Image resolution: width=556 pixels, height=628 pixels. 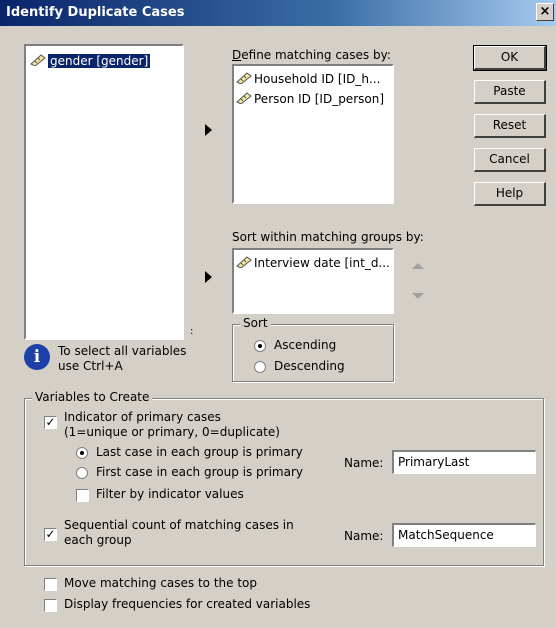 I want to click on primary-name-input: PrimaryLast, so click(x=464, y=462).